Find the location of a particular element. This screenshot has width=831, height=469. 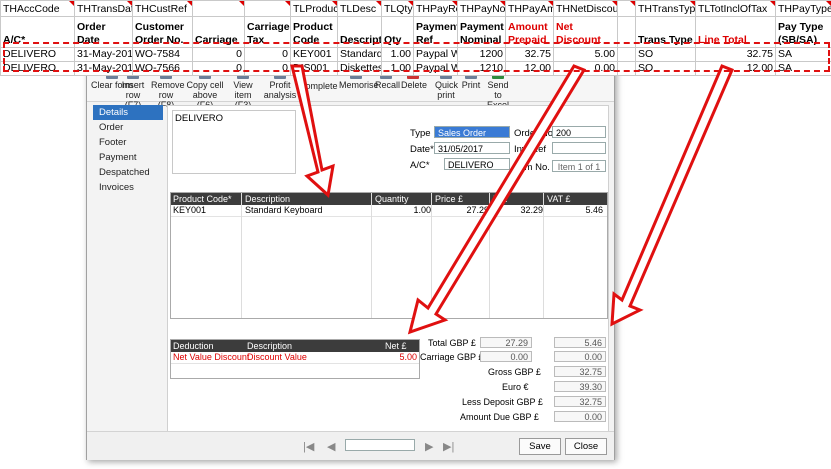

grid-cell: 27.29 is located at coordinates (475, 210).